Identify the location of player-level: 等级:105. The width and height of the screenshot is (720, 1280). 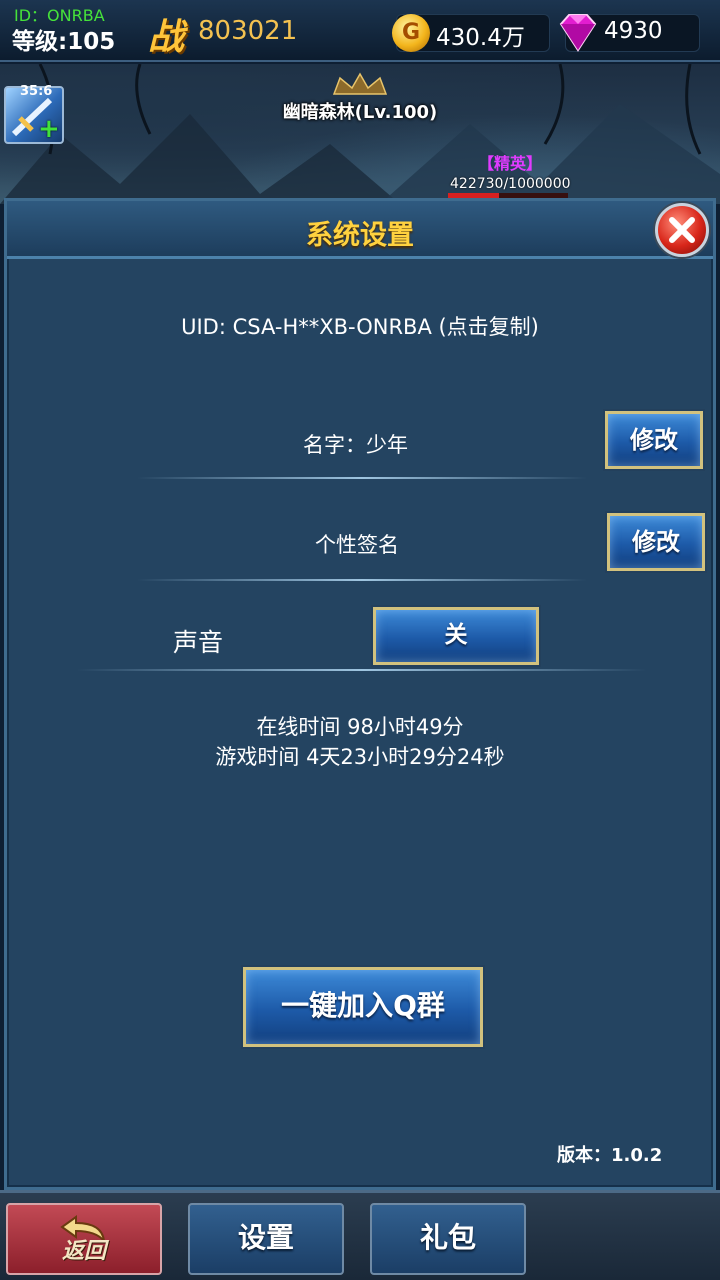
(64, 42).